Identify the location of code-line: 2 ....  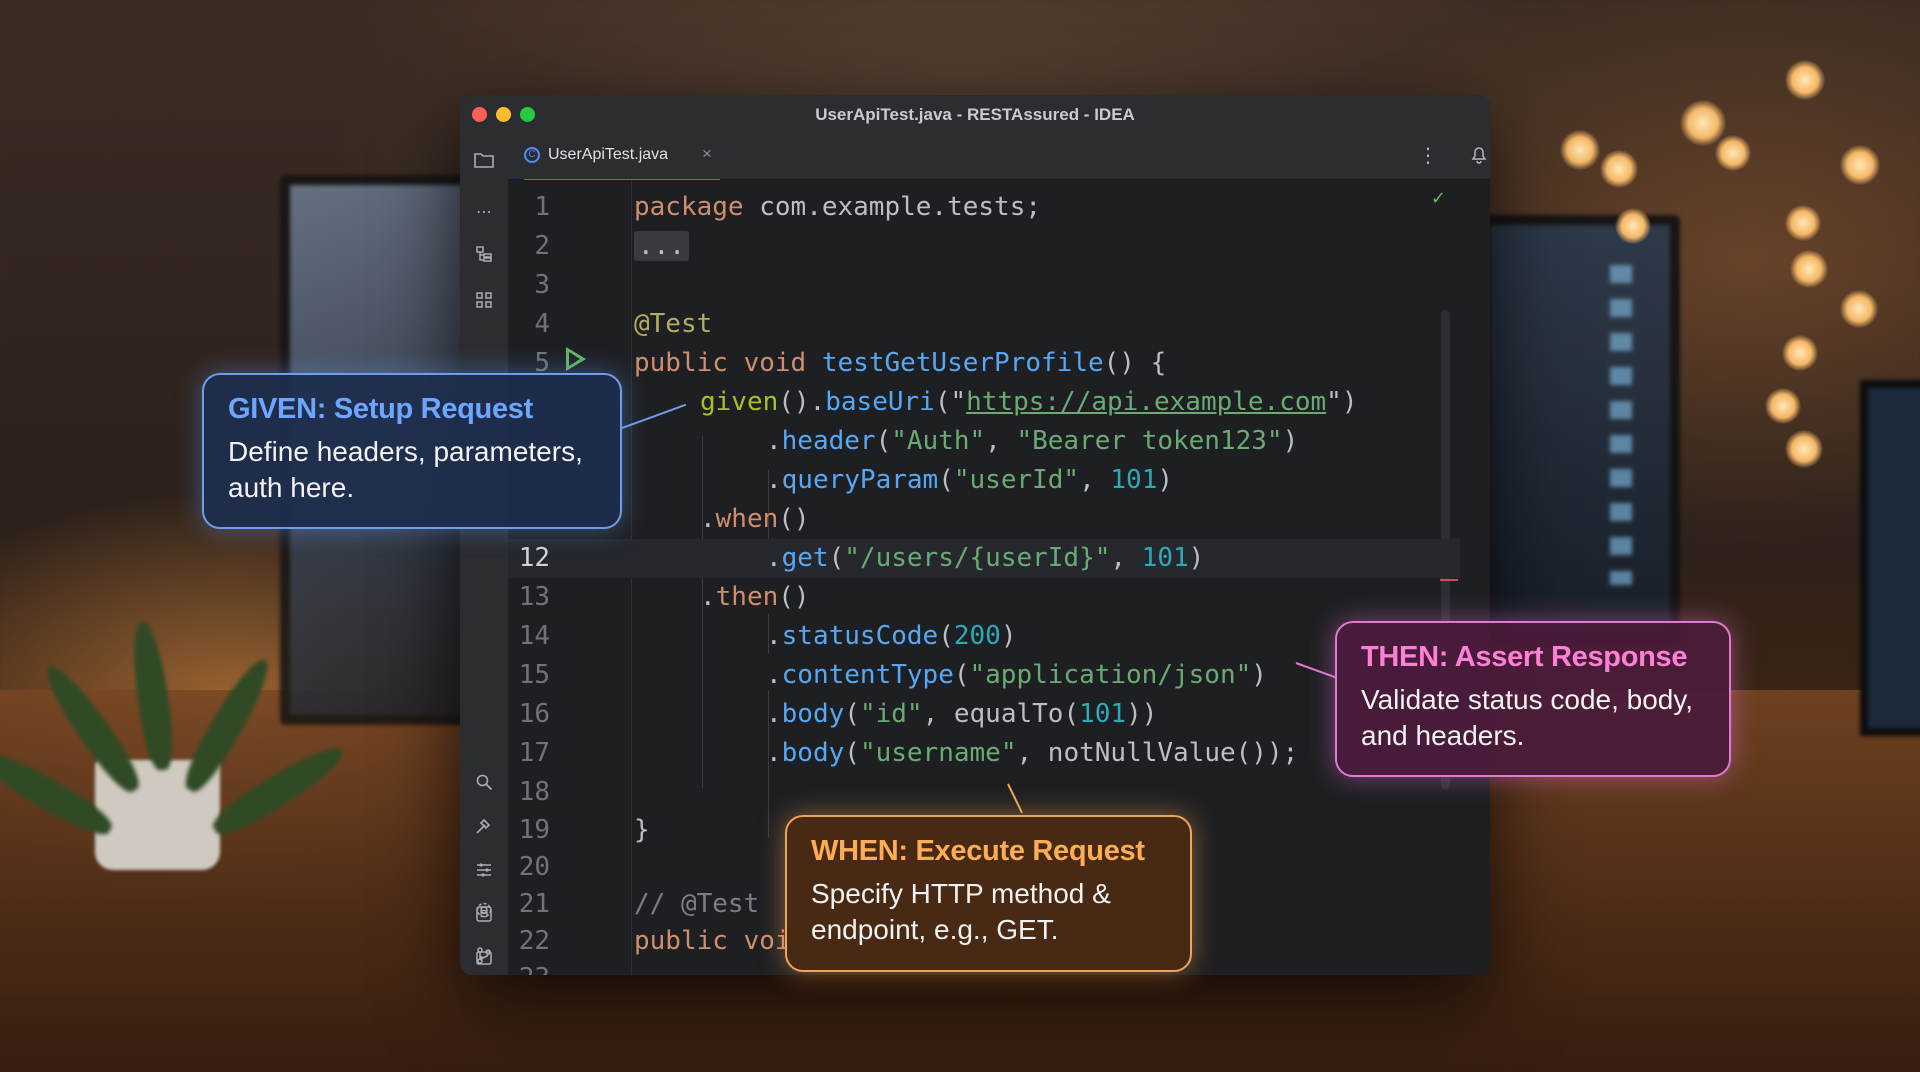
(984, 246).